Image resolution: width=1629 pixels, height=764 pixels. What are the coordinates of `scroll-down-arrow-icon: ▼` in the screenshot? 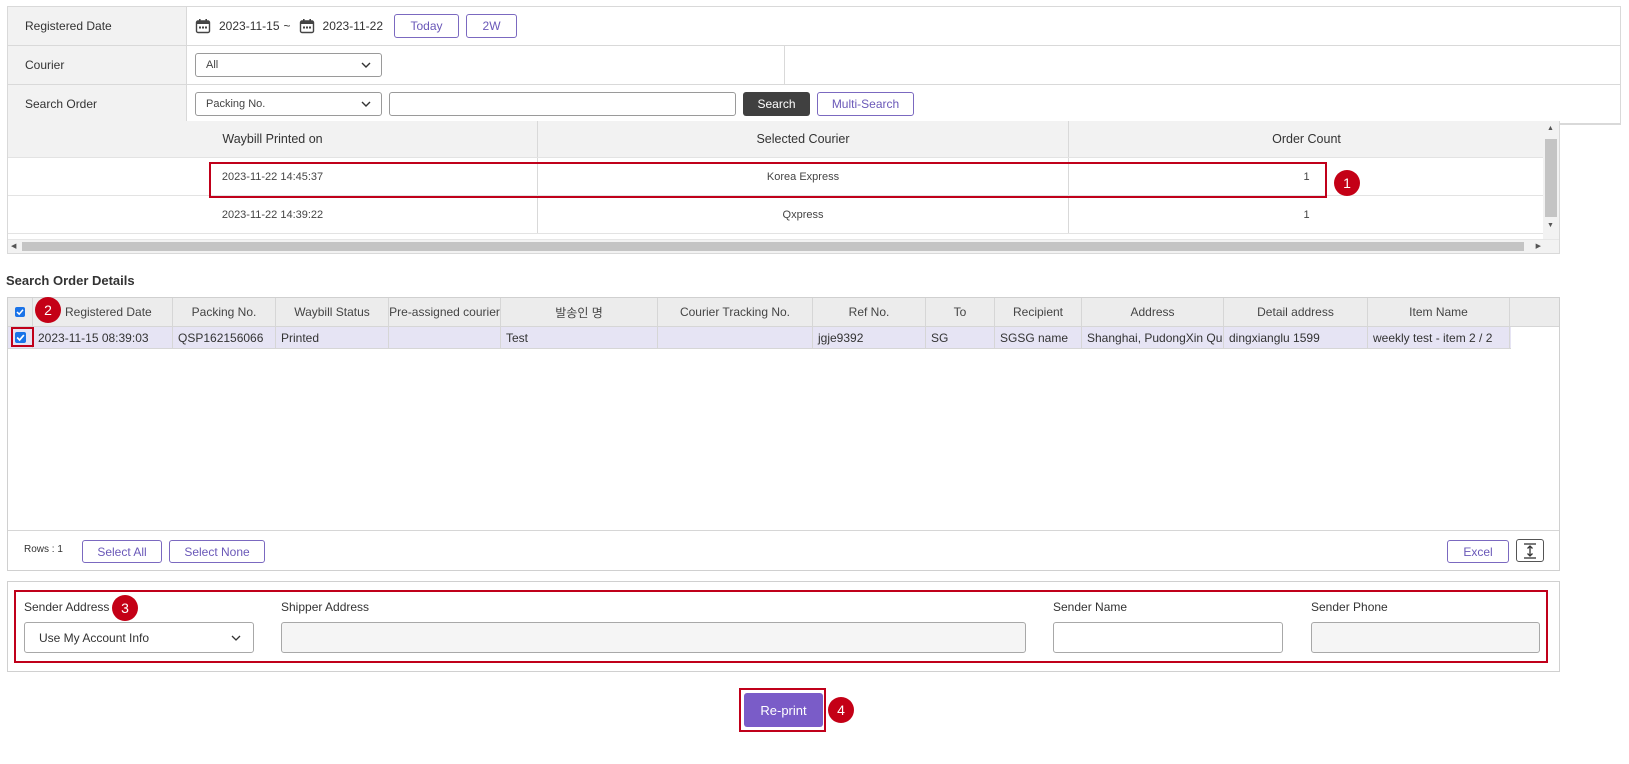 It's located at (1550, 226).